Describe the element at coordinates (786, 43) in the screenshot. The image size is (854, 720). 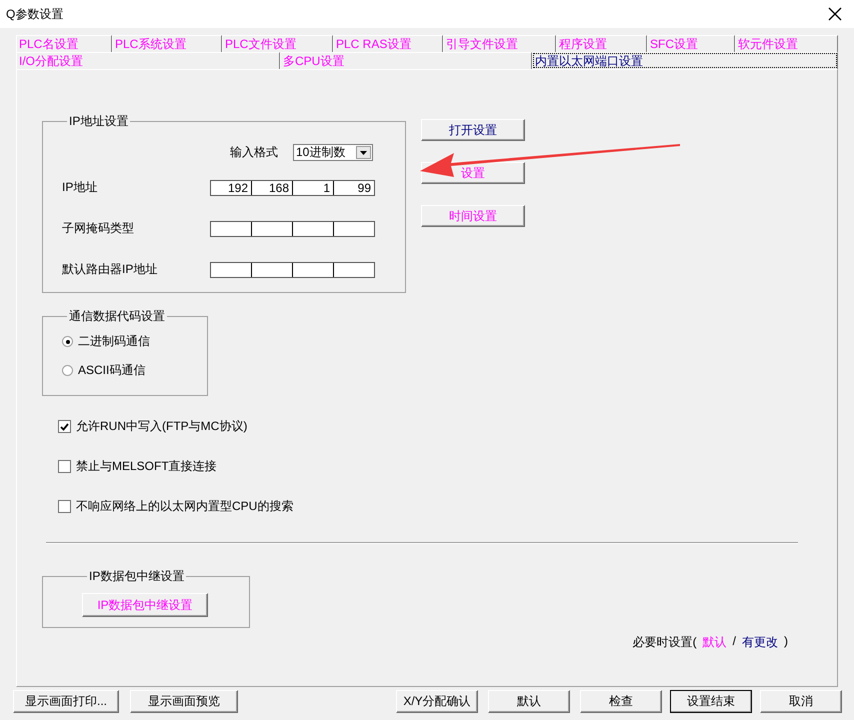
I see `tab: 软元件设置` at that location.